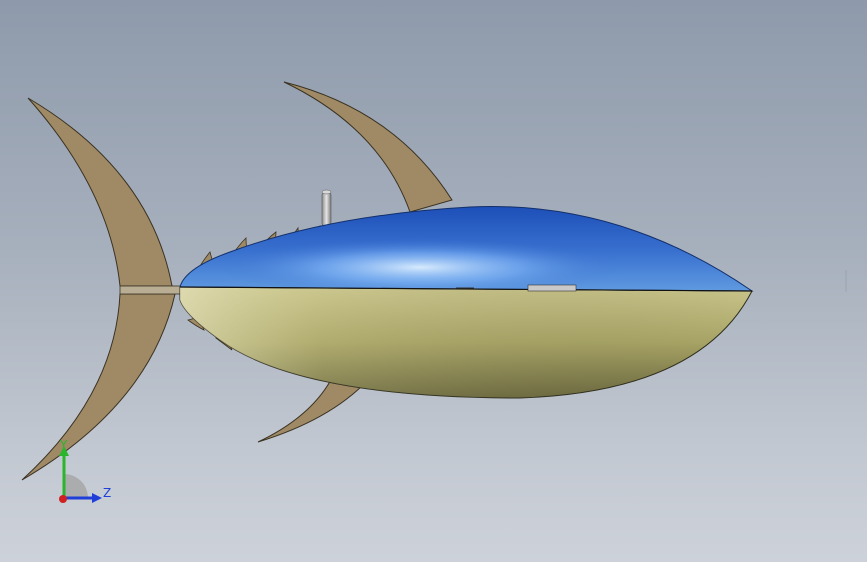  What do you see at coordinates (326, 209) in the screenshot?
I see `antenna-rod` at bounding box center [326, 209].